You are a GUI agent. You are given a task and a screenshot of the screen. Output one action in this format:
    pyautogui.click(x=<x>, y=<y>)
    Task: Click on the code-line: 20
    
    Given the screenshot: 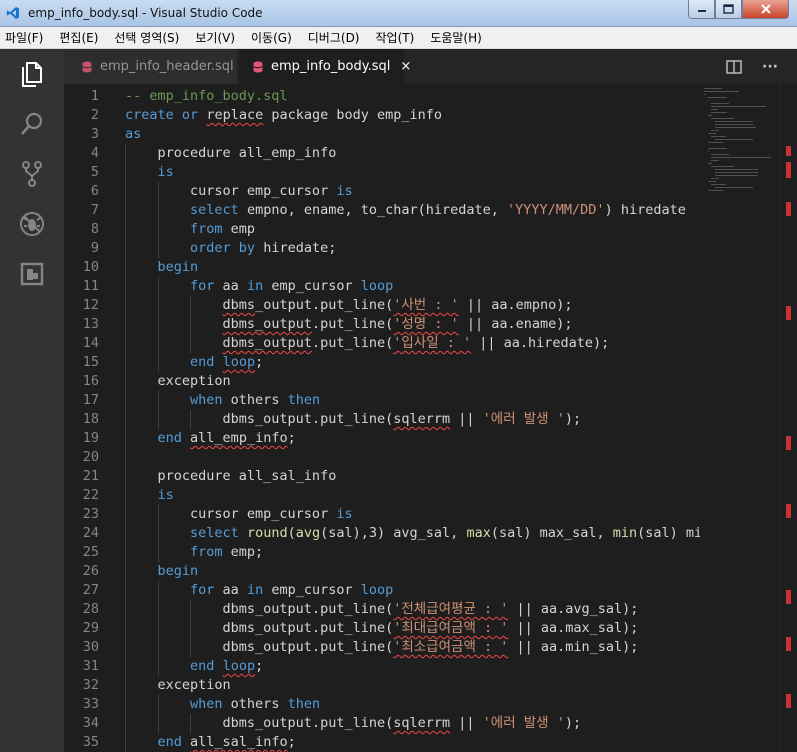 What is the action you would take?
    pyautogui.click(x=384, y=457)
    